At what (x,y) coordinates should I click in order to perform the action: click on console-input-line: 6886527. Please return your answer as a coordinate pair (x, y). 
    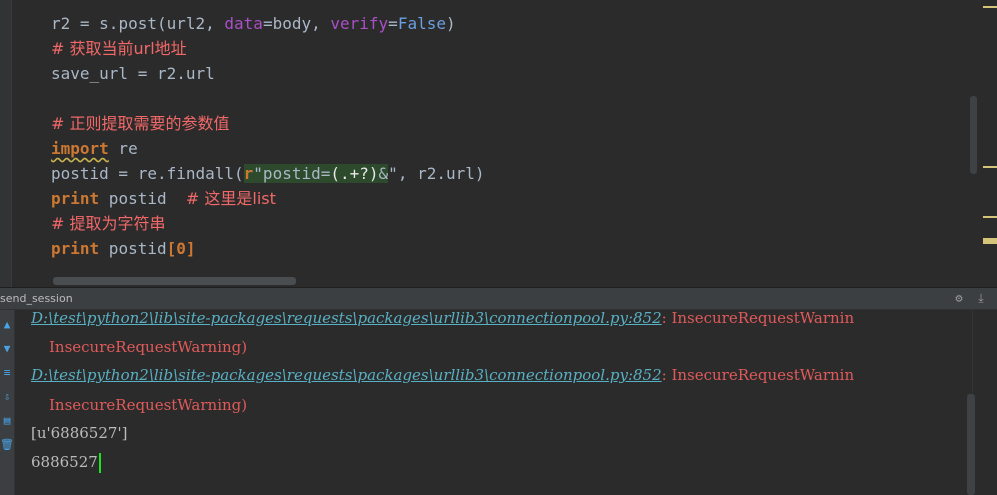
    Looking at the image, I should click on (66, 462).